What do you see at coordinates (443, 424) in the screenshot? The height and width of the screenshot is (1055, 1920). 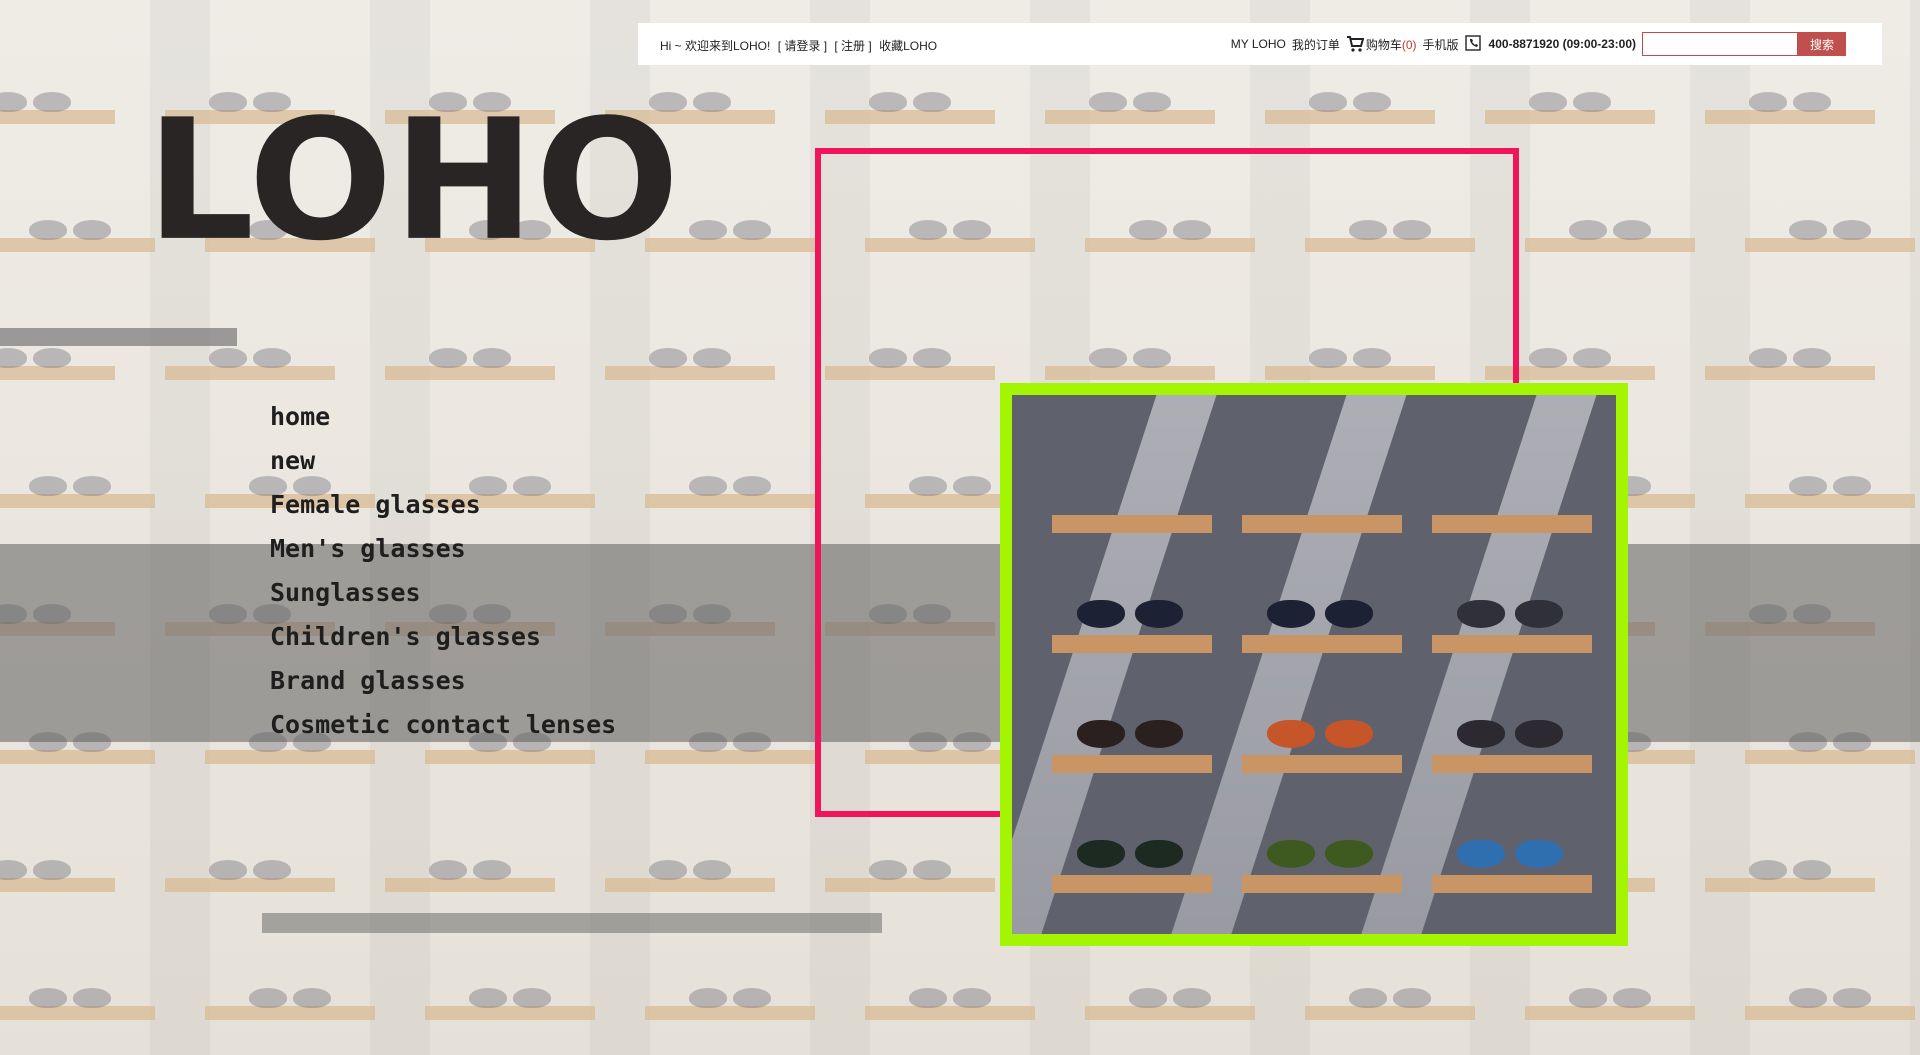 I see `nav-item-home: home` at bounding box center [443, 424].